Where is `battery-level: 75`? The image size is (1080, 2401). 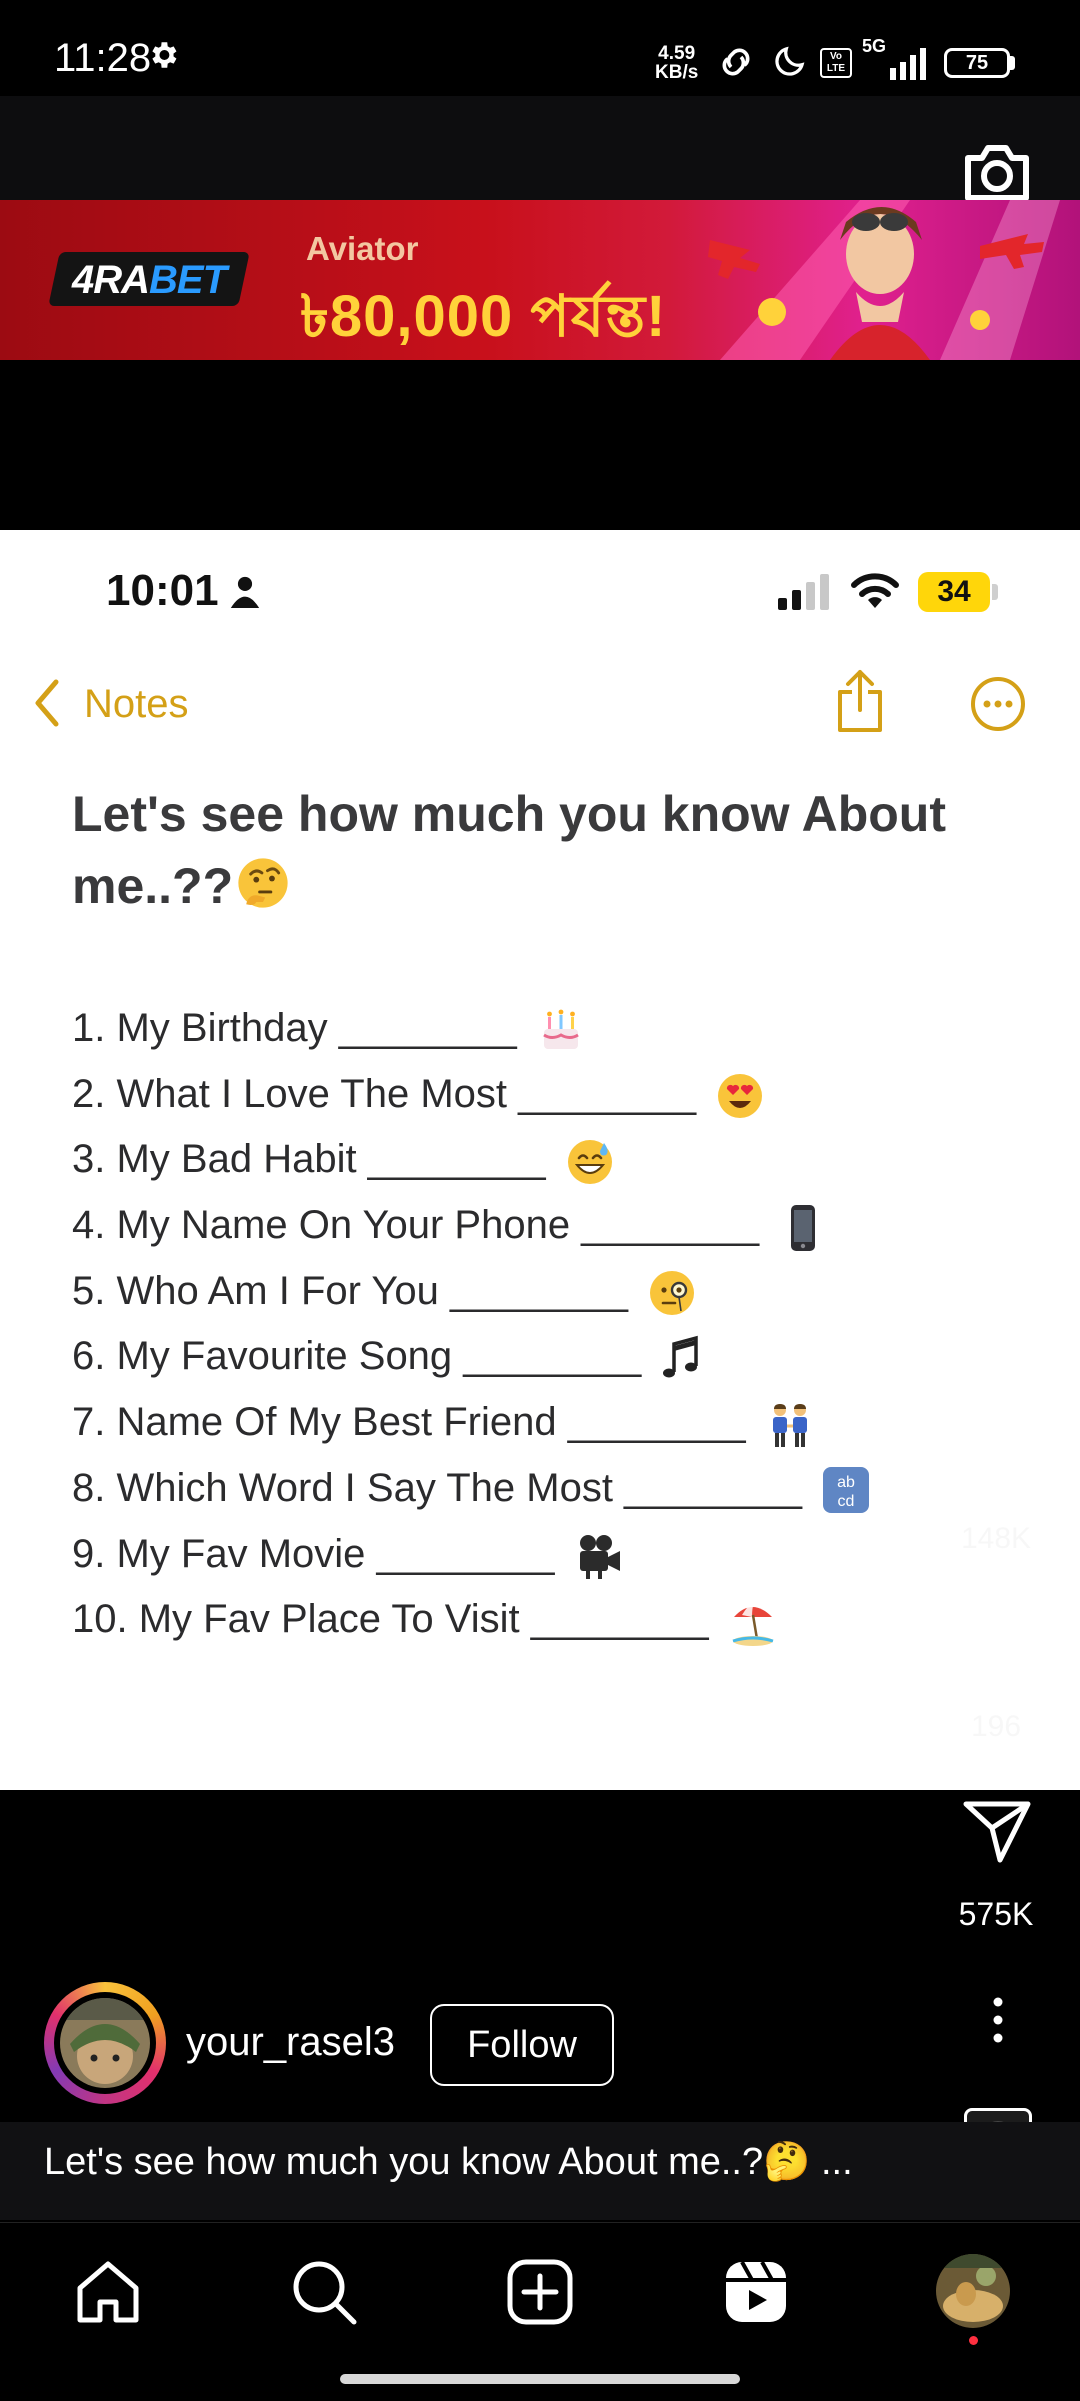
battery-level: 75 is located at coordinates (977, 63).